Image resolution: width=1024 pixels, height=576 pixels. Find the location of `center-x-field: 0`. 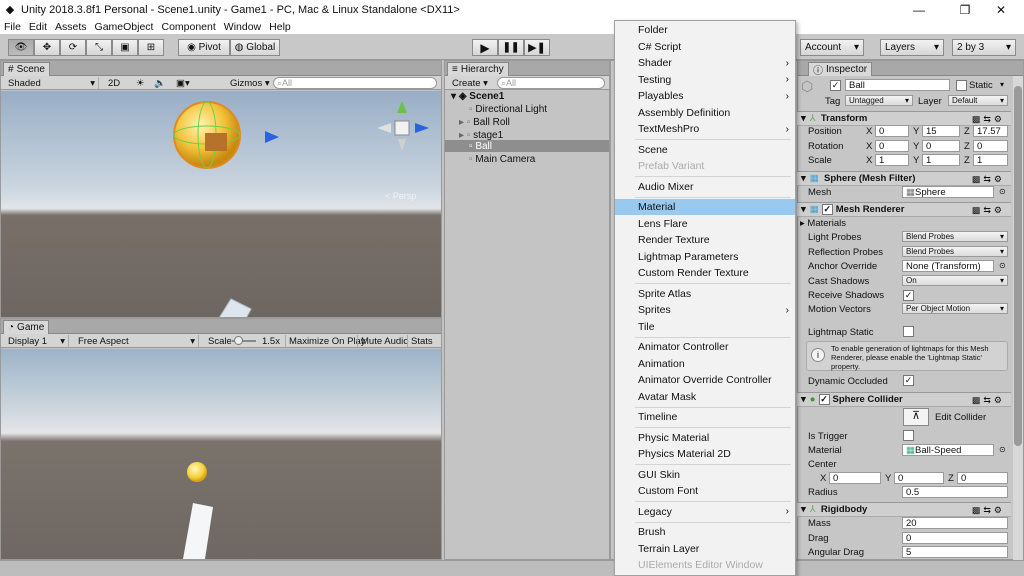

center-x-field: 0 is located at coordinates (855, 478).